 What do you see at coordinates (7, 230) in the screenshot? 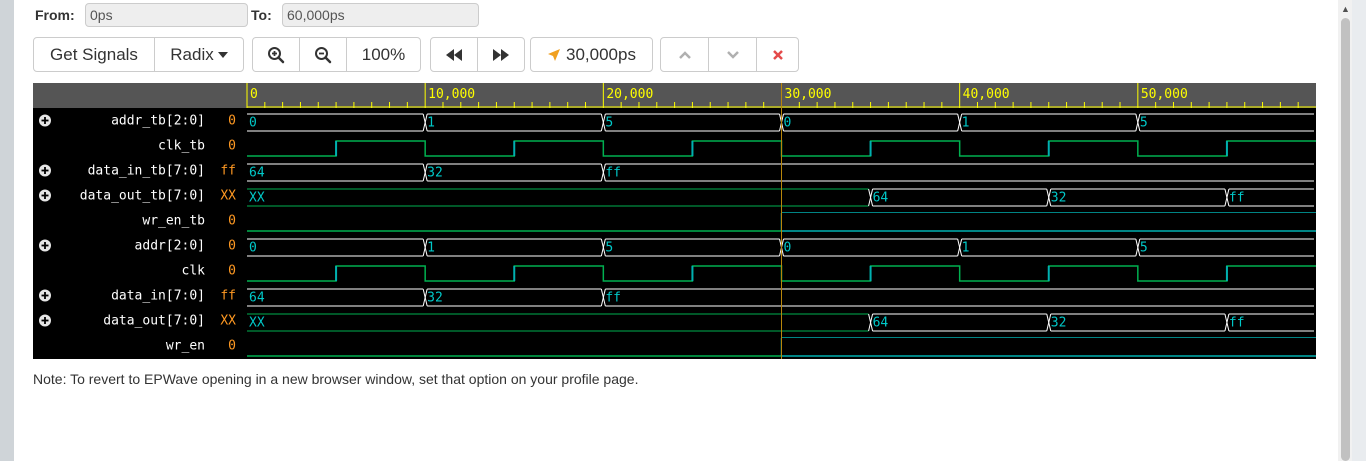
I see `background-edge-left` at bounding box center [7, 230].